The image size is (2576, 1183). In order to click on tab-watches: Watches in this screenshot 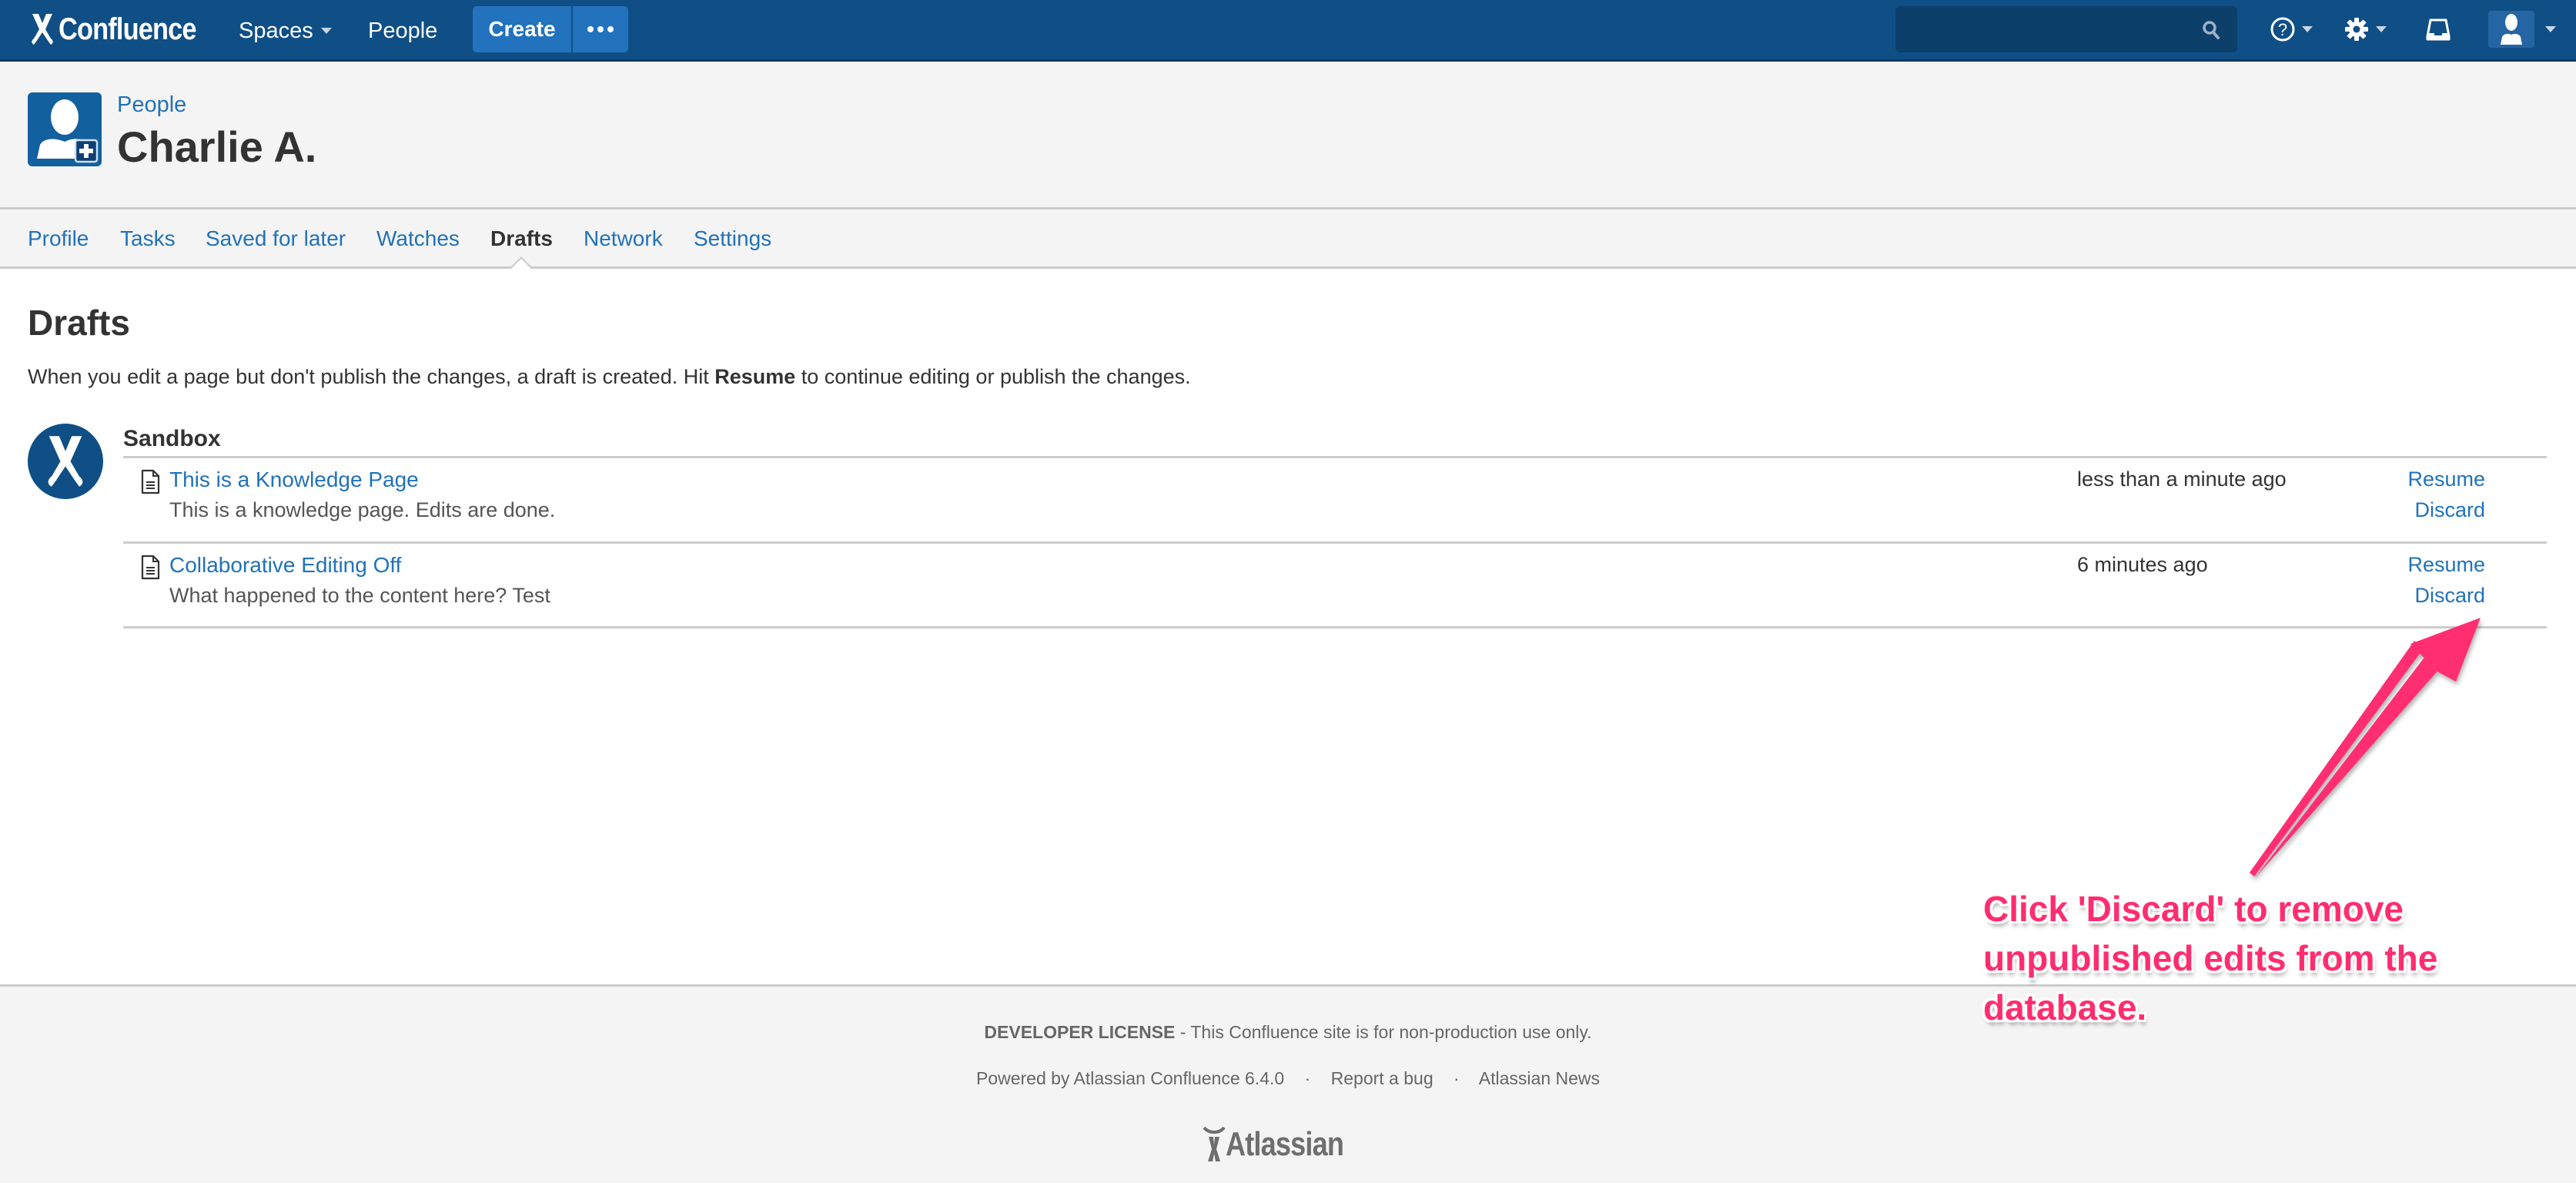, I will do `click(418, 238)`.